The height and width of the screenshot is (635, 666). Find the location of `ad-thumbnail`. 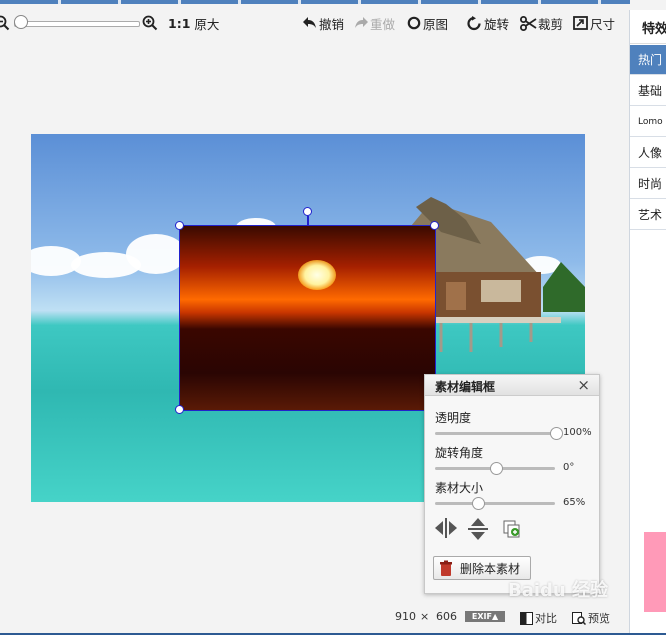

ad-thumbnail is located at coordinates (655, 572).